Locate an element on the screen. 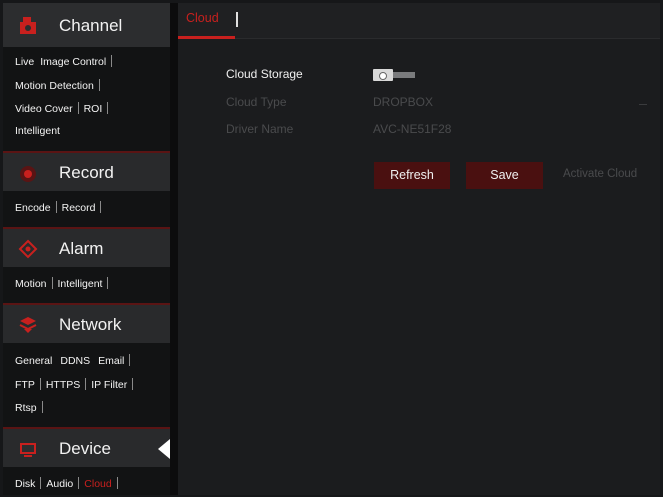 The width and height of the screenshot is (663, 497). driver-name-value: AVC-NE51F28 is located at coordinates (412, 129).